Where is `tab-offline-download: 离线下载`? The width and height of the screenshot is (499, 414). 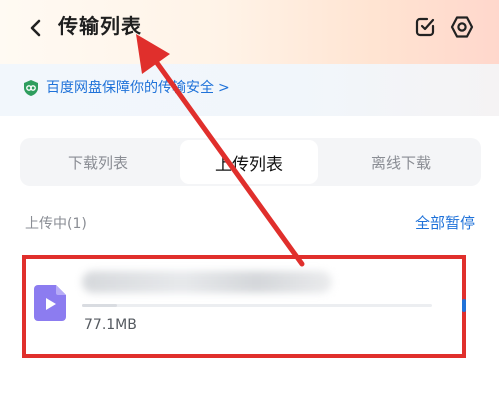
tab-offline-download: 离线下载 is located at coordinates (401, 162).